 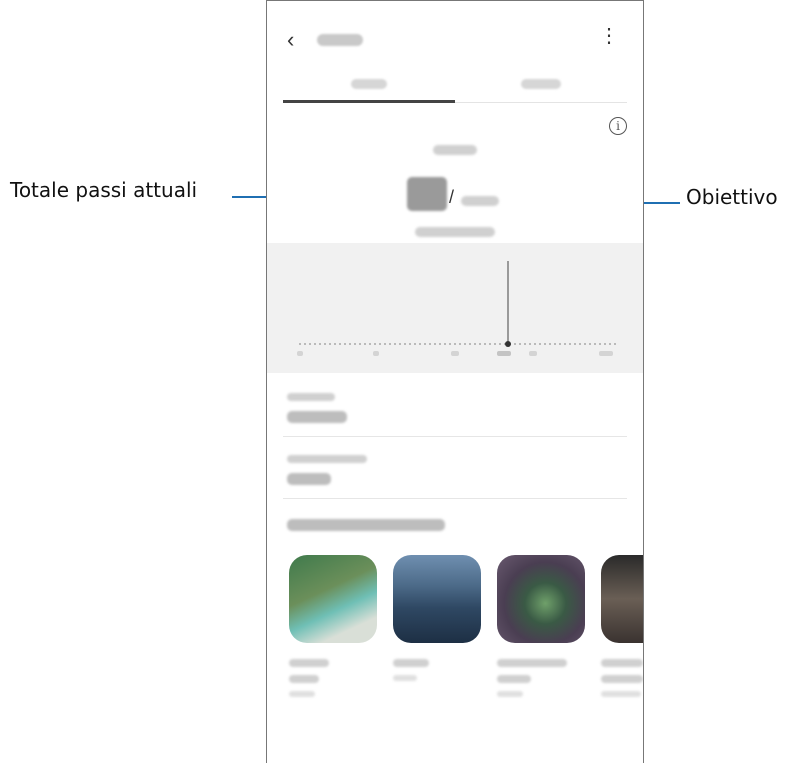 What do you see at coordinates (366, 525) in the screenshot?
I see `recommended-heading-blurred` at bounding box center [366, 525].